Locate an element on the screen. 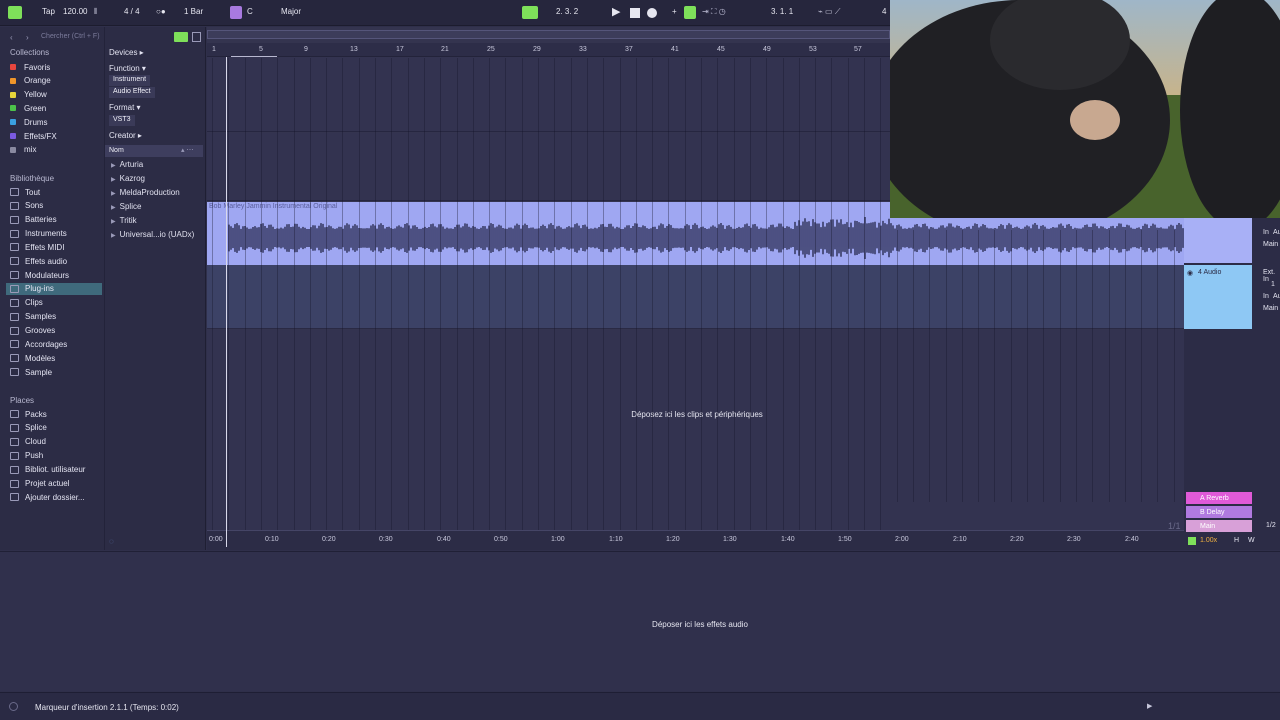  overdub-icon: + is located at coordinates (674, 11).